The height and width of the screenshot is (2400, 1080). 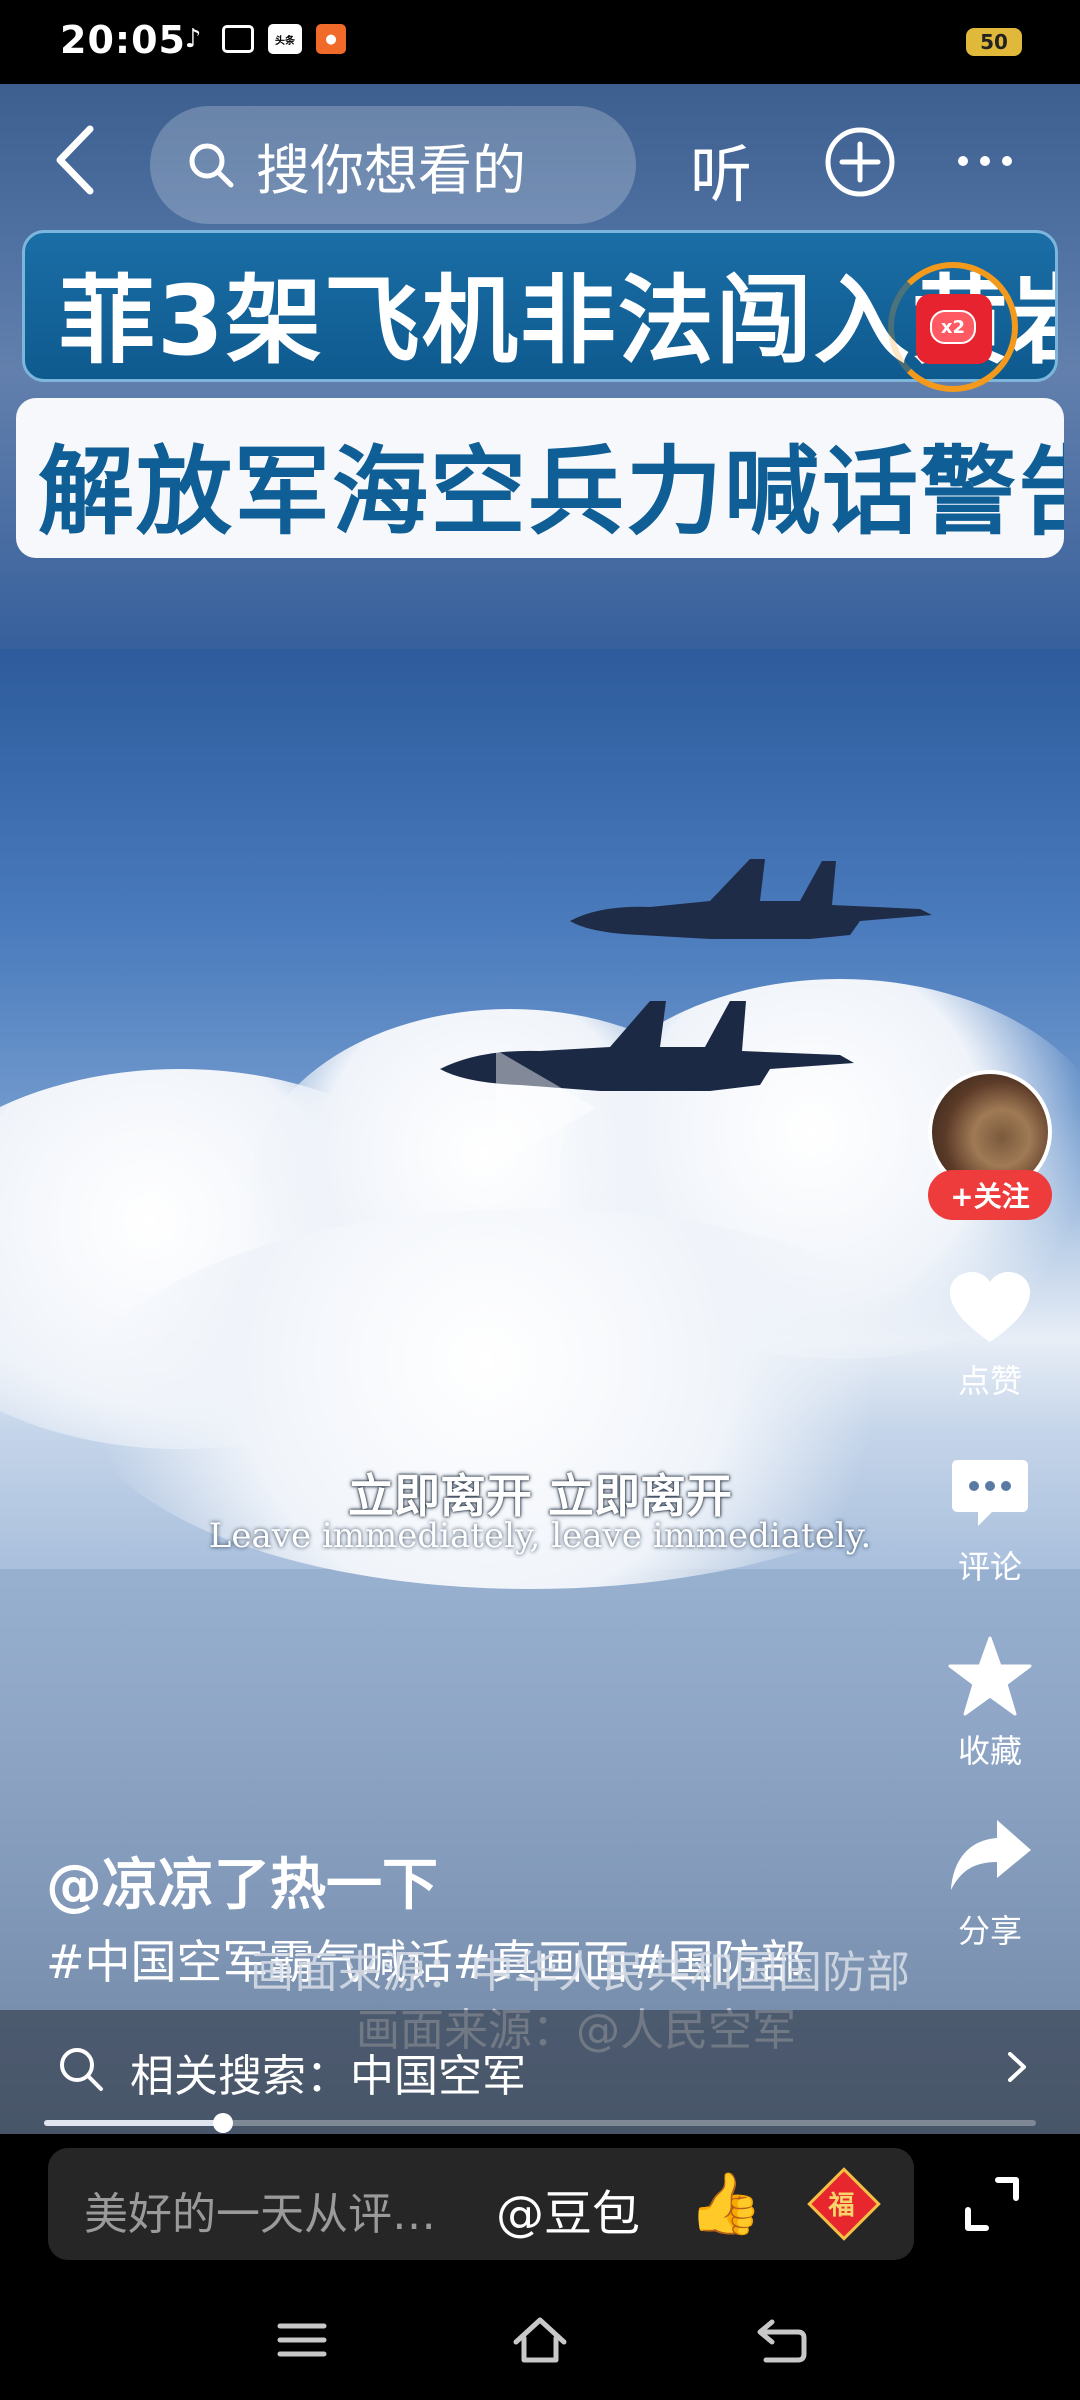 I want to click on fu-char: 福, so click(x=841, y=2206).